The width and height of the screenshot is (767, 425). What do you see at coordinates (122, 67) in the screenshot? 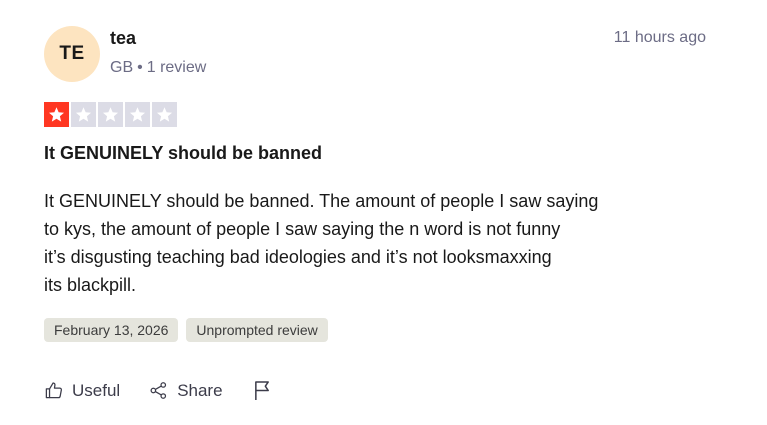
I see `author-country: GB` at bounding box center [122, 67].